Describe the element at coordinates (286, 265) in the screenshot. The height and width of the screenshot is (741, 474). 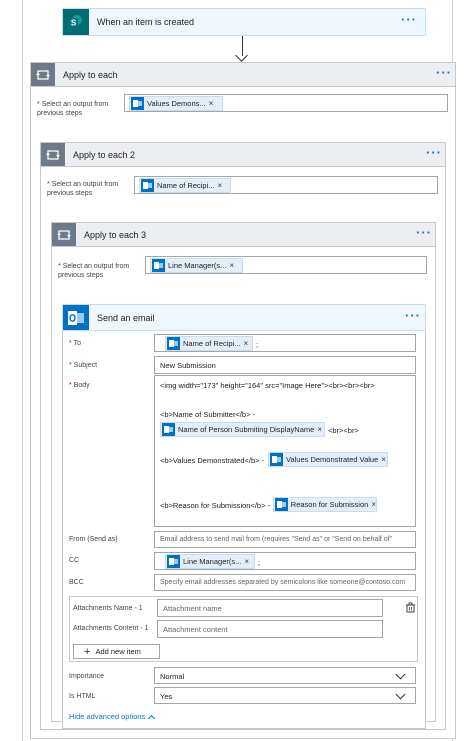
I see `loop3-select-input: Line Manager(s... ×` at that location.